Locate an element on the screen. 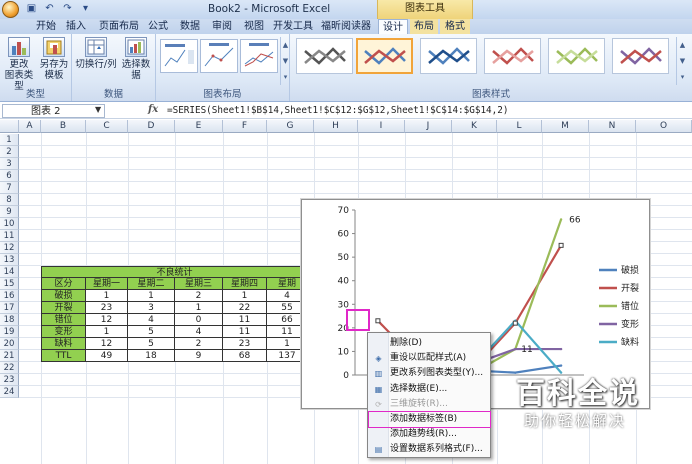 The image size is (692, 464). column-header: E is located at coordinates (199, 126).